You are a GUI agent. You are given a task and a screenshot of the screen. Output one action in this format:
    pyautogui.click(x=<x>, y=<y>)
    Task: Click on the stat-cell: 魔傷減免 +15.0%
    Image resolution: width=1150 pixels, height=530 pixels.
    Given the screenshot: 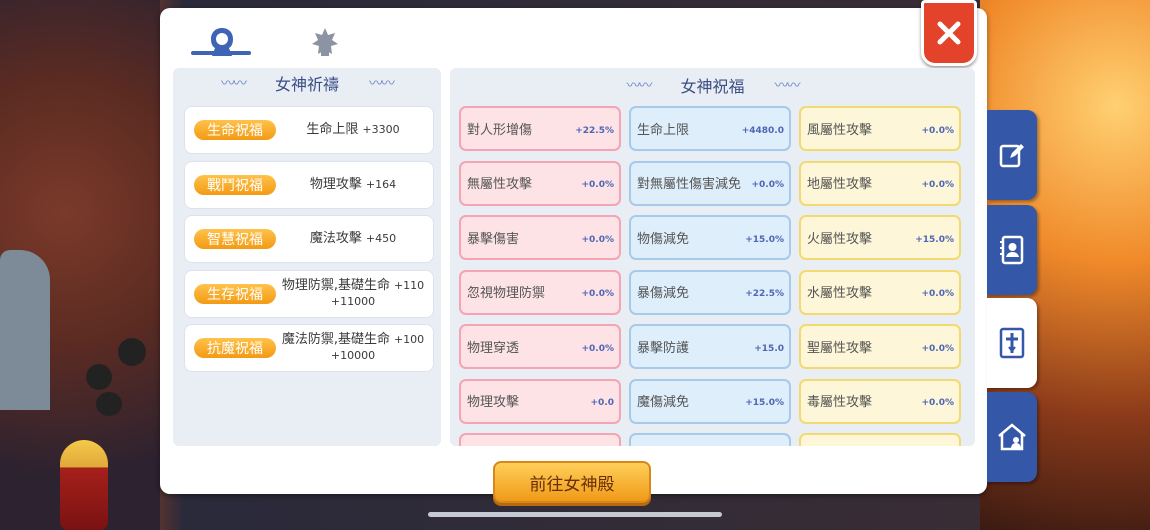 What is the action you would take?
    pyautogui.click(x=710, y=401)
    